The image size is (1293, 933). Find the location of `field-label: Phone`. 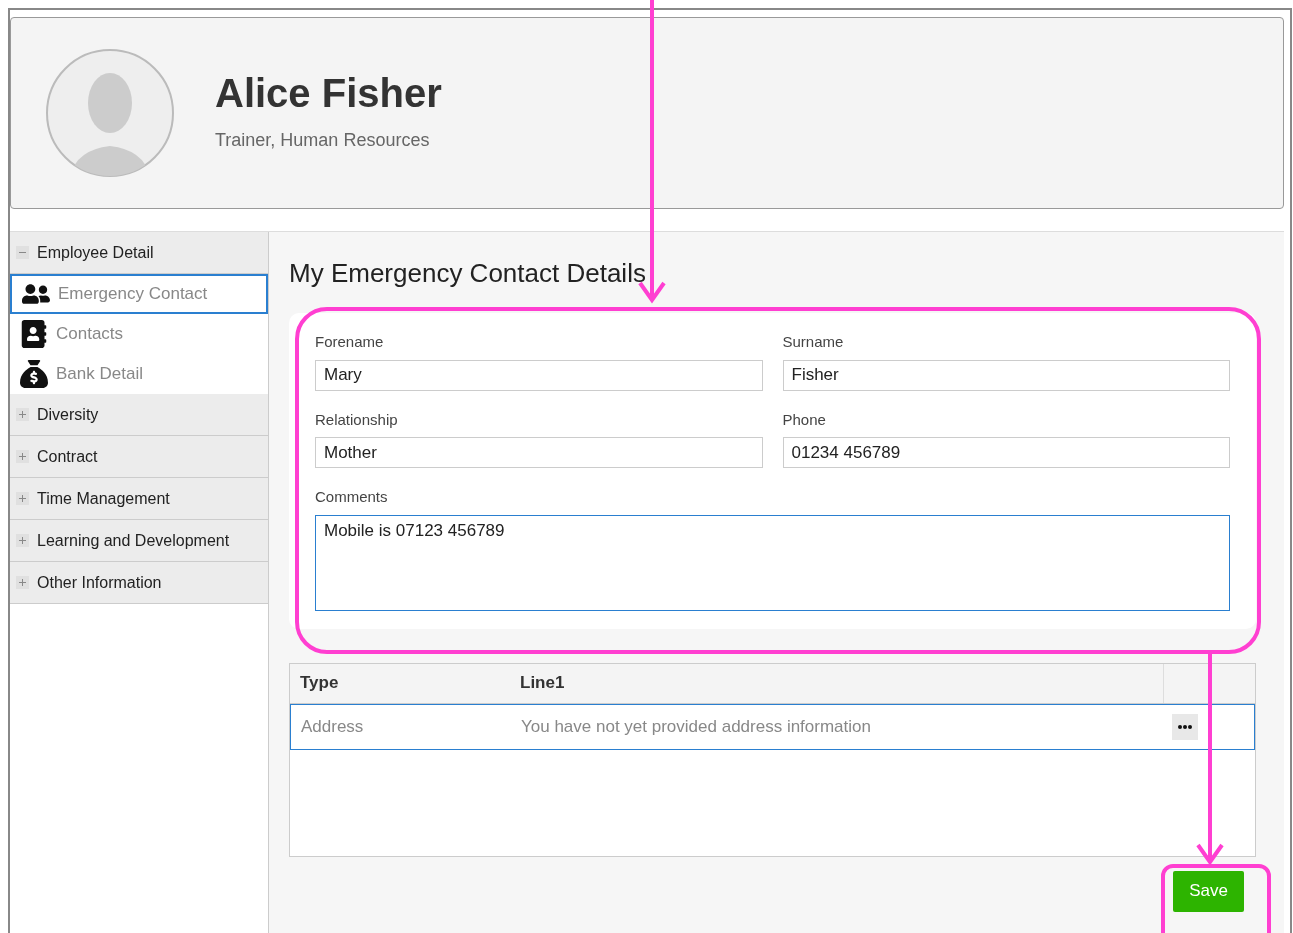

field-label: Phone is located at coordinates (804, 419).